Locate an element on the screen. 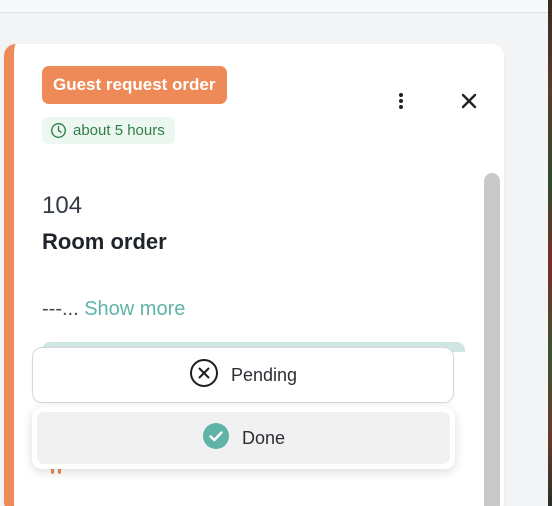  more-options-button is located at coordinates (401, 103).